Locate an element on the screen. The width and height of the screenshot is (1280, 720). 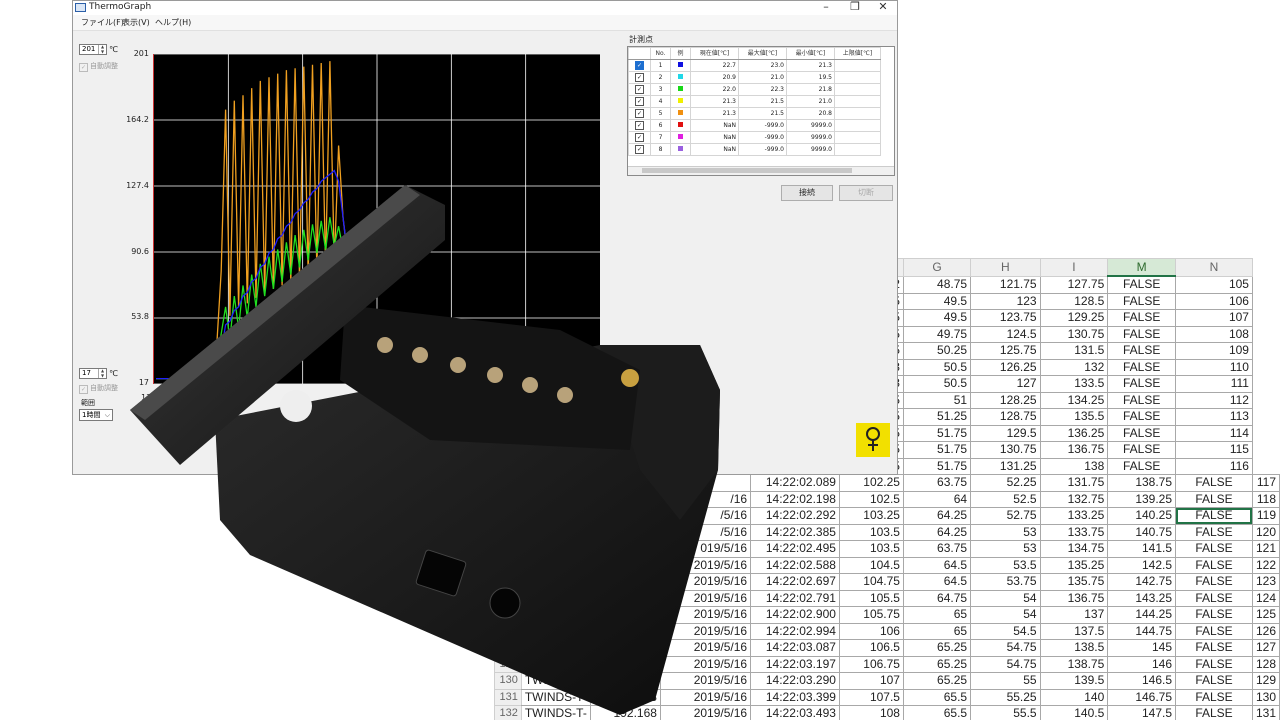
grid-column-header: 最大値[℃] is located at coordinates (762, 53).